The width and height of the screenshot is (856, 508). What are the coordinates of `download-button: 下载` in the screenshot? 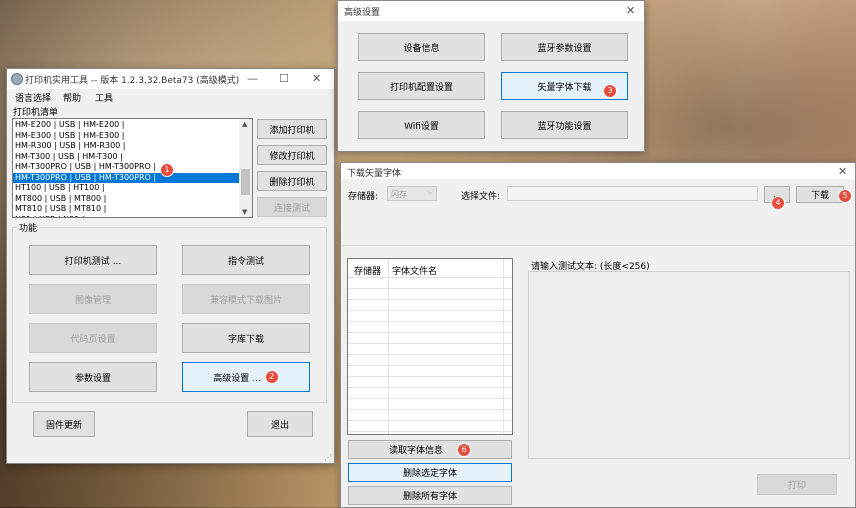 It's located at (820, 194).